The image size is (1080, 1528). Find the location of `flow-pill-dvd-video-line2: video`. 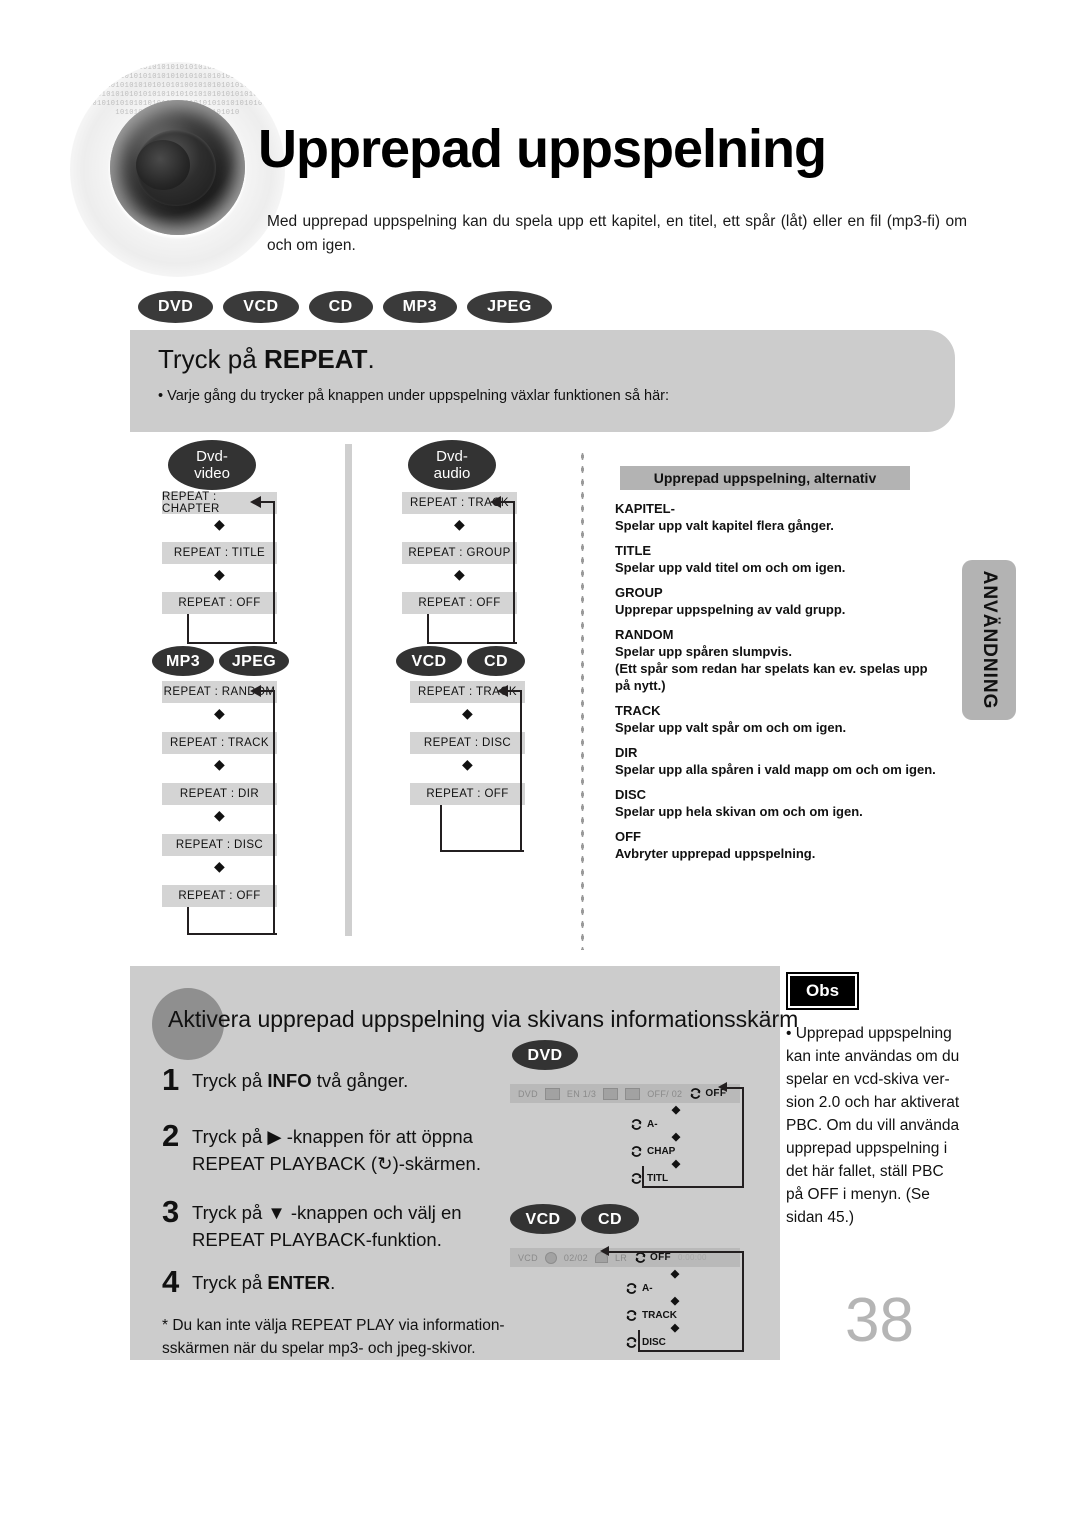

flow-pill-dvd-video-line2: video is located at coordinates (212, 473).